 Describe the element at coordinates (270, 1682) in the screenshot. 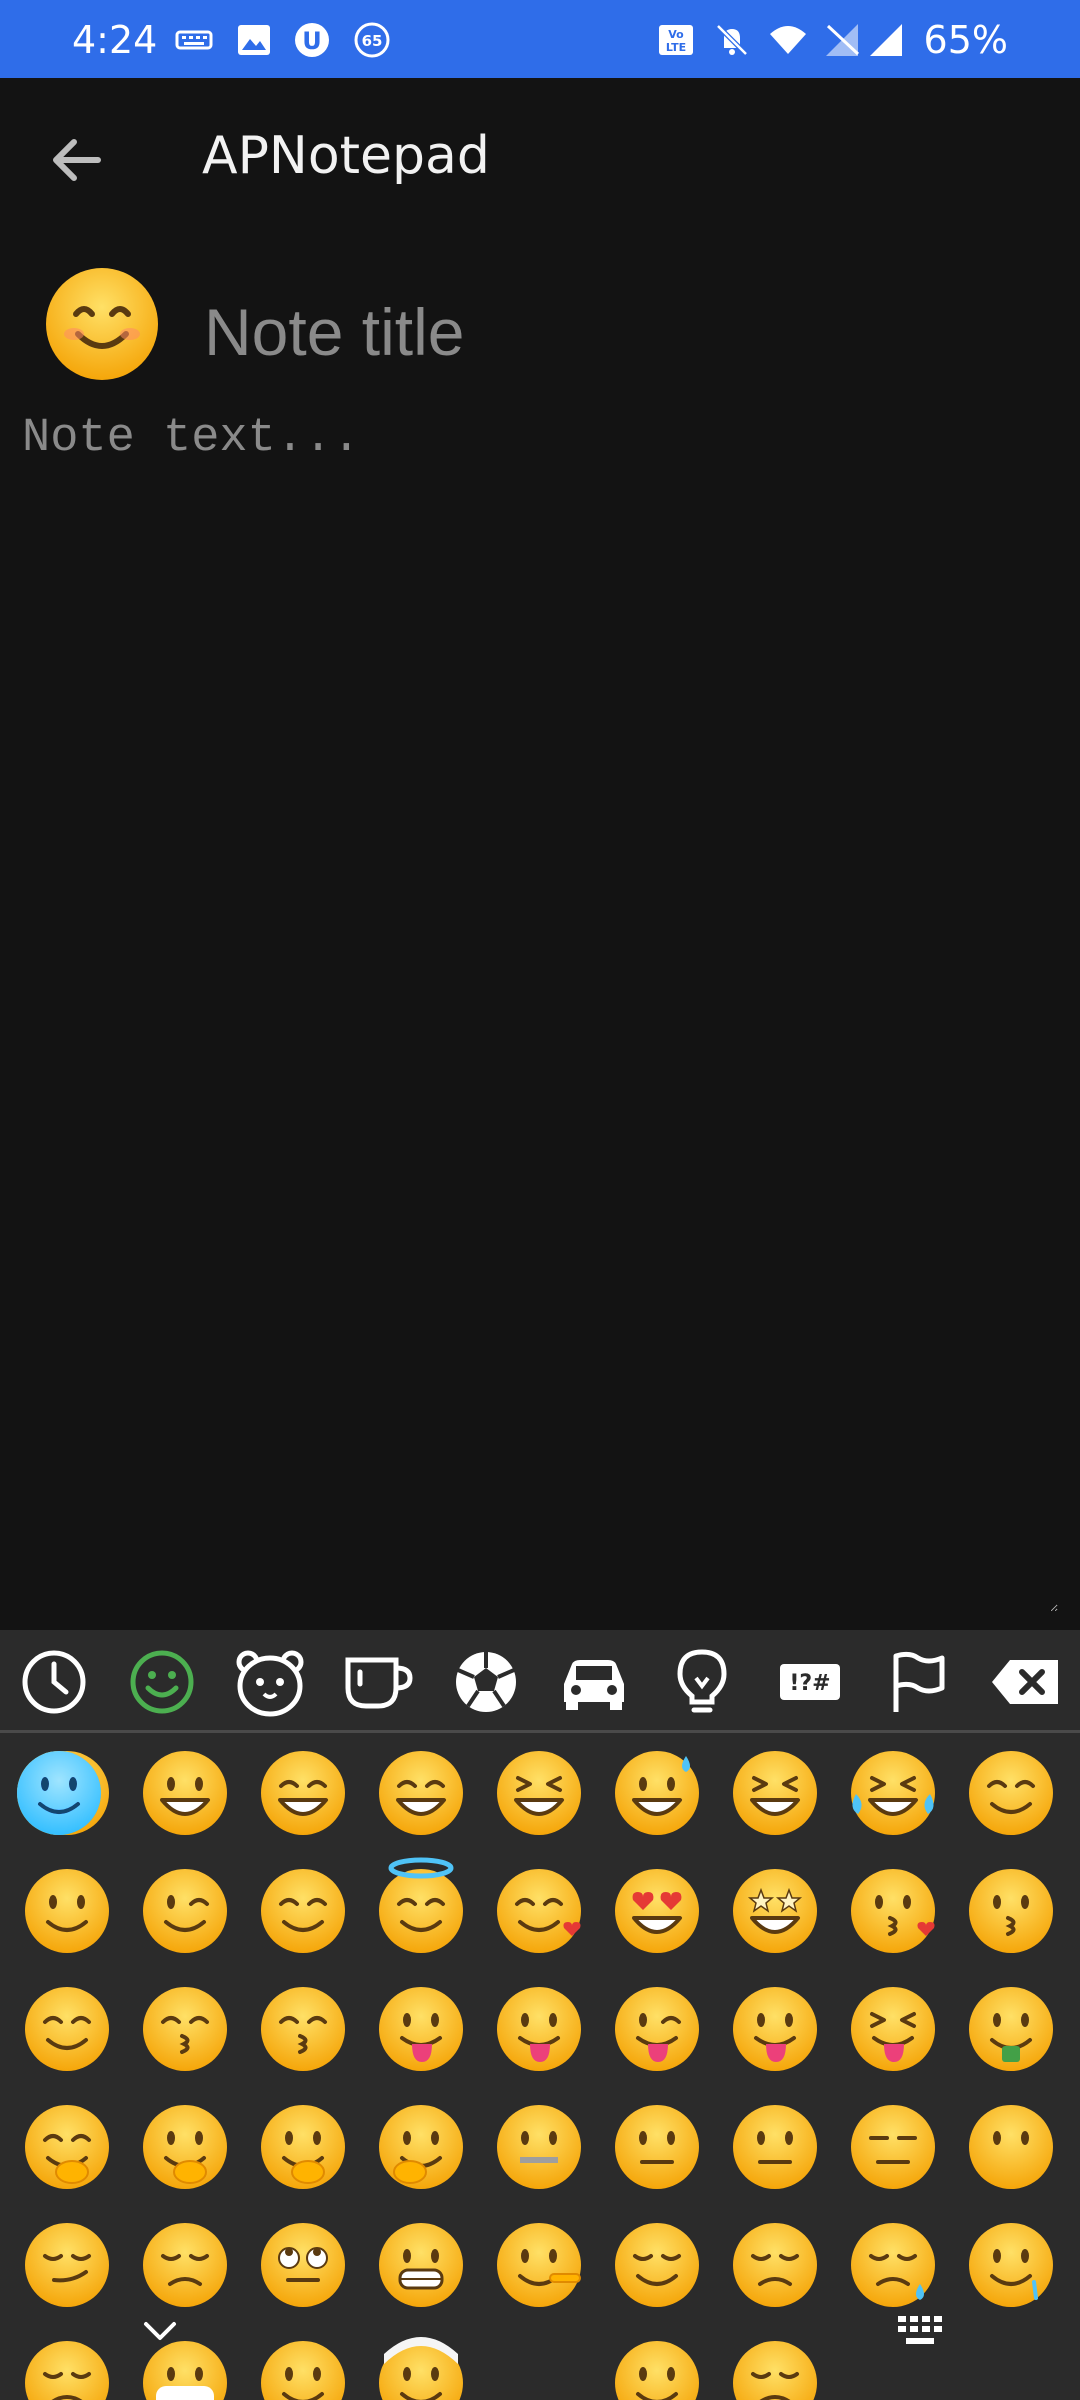

I see `bear-icon` at that location.